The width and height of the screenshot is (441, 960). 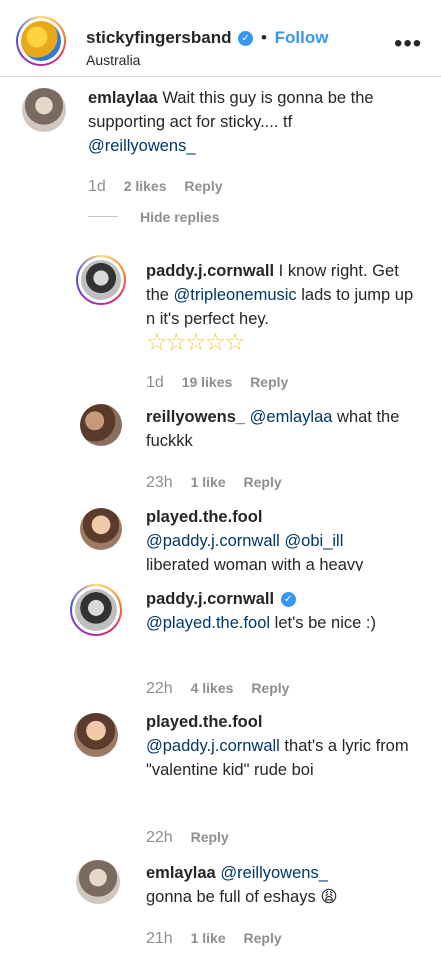 I want to click on comment-body: gonna be full of eshays, so click(x=231, y=897).